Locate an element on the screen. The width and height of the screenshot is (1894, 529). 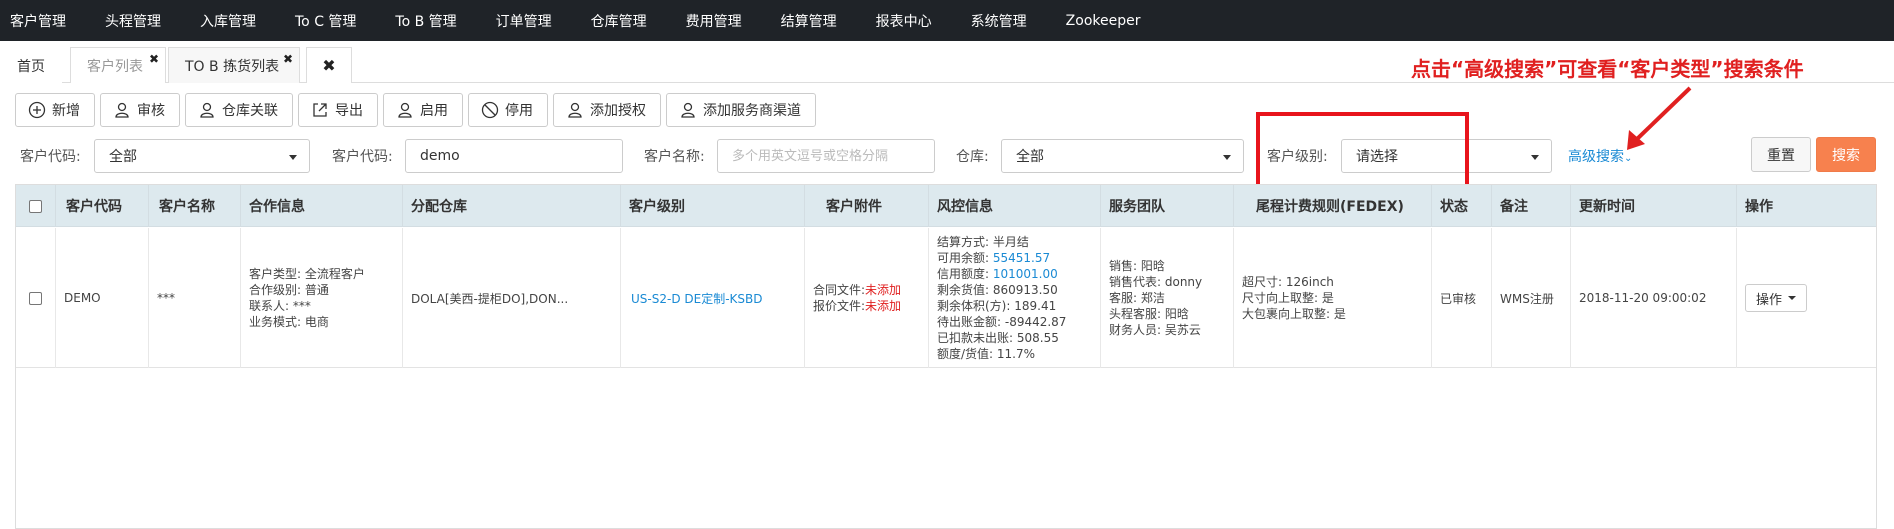
customer-code-input is located at coordinates (521, 156).